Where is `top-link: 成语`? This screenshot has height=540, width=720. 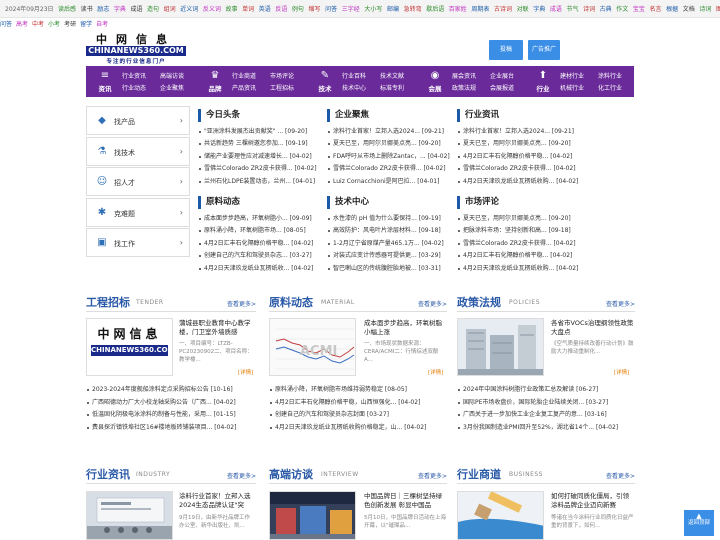 top-link: 成语 is located at coordinates (136, 9).